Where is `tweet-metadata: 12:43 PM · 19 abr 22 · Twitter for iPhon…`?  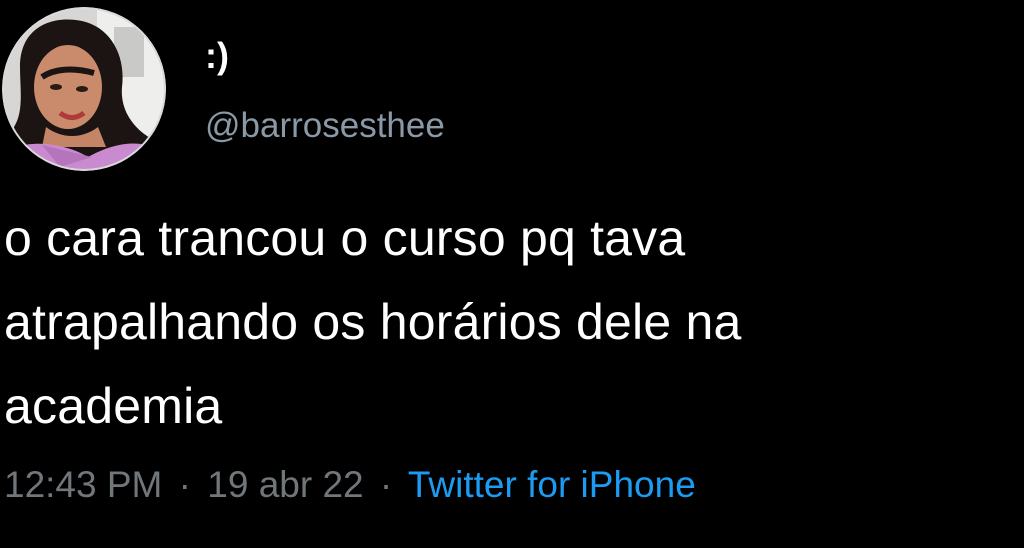
tweet-metadata: 12:43 PM · 19 abr 22 · Twitter for iPhon… is located at coordinates (350, 484).